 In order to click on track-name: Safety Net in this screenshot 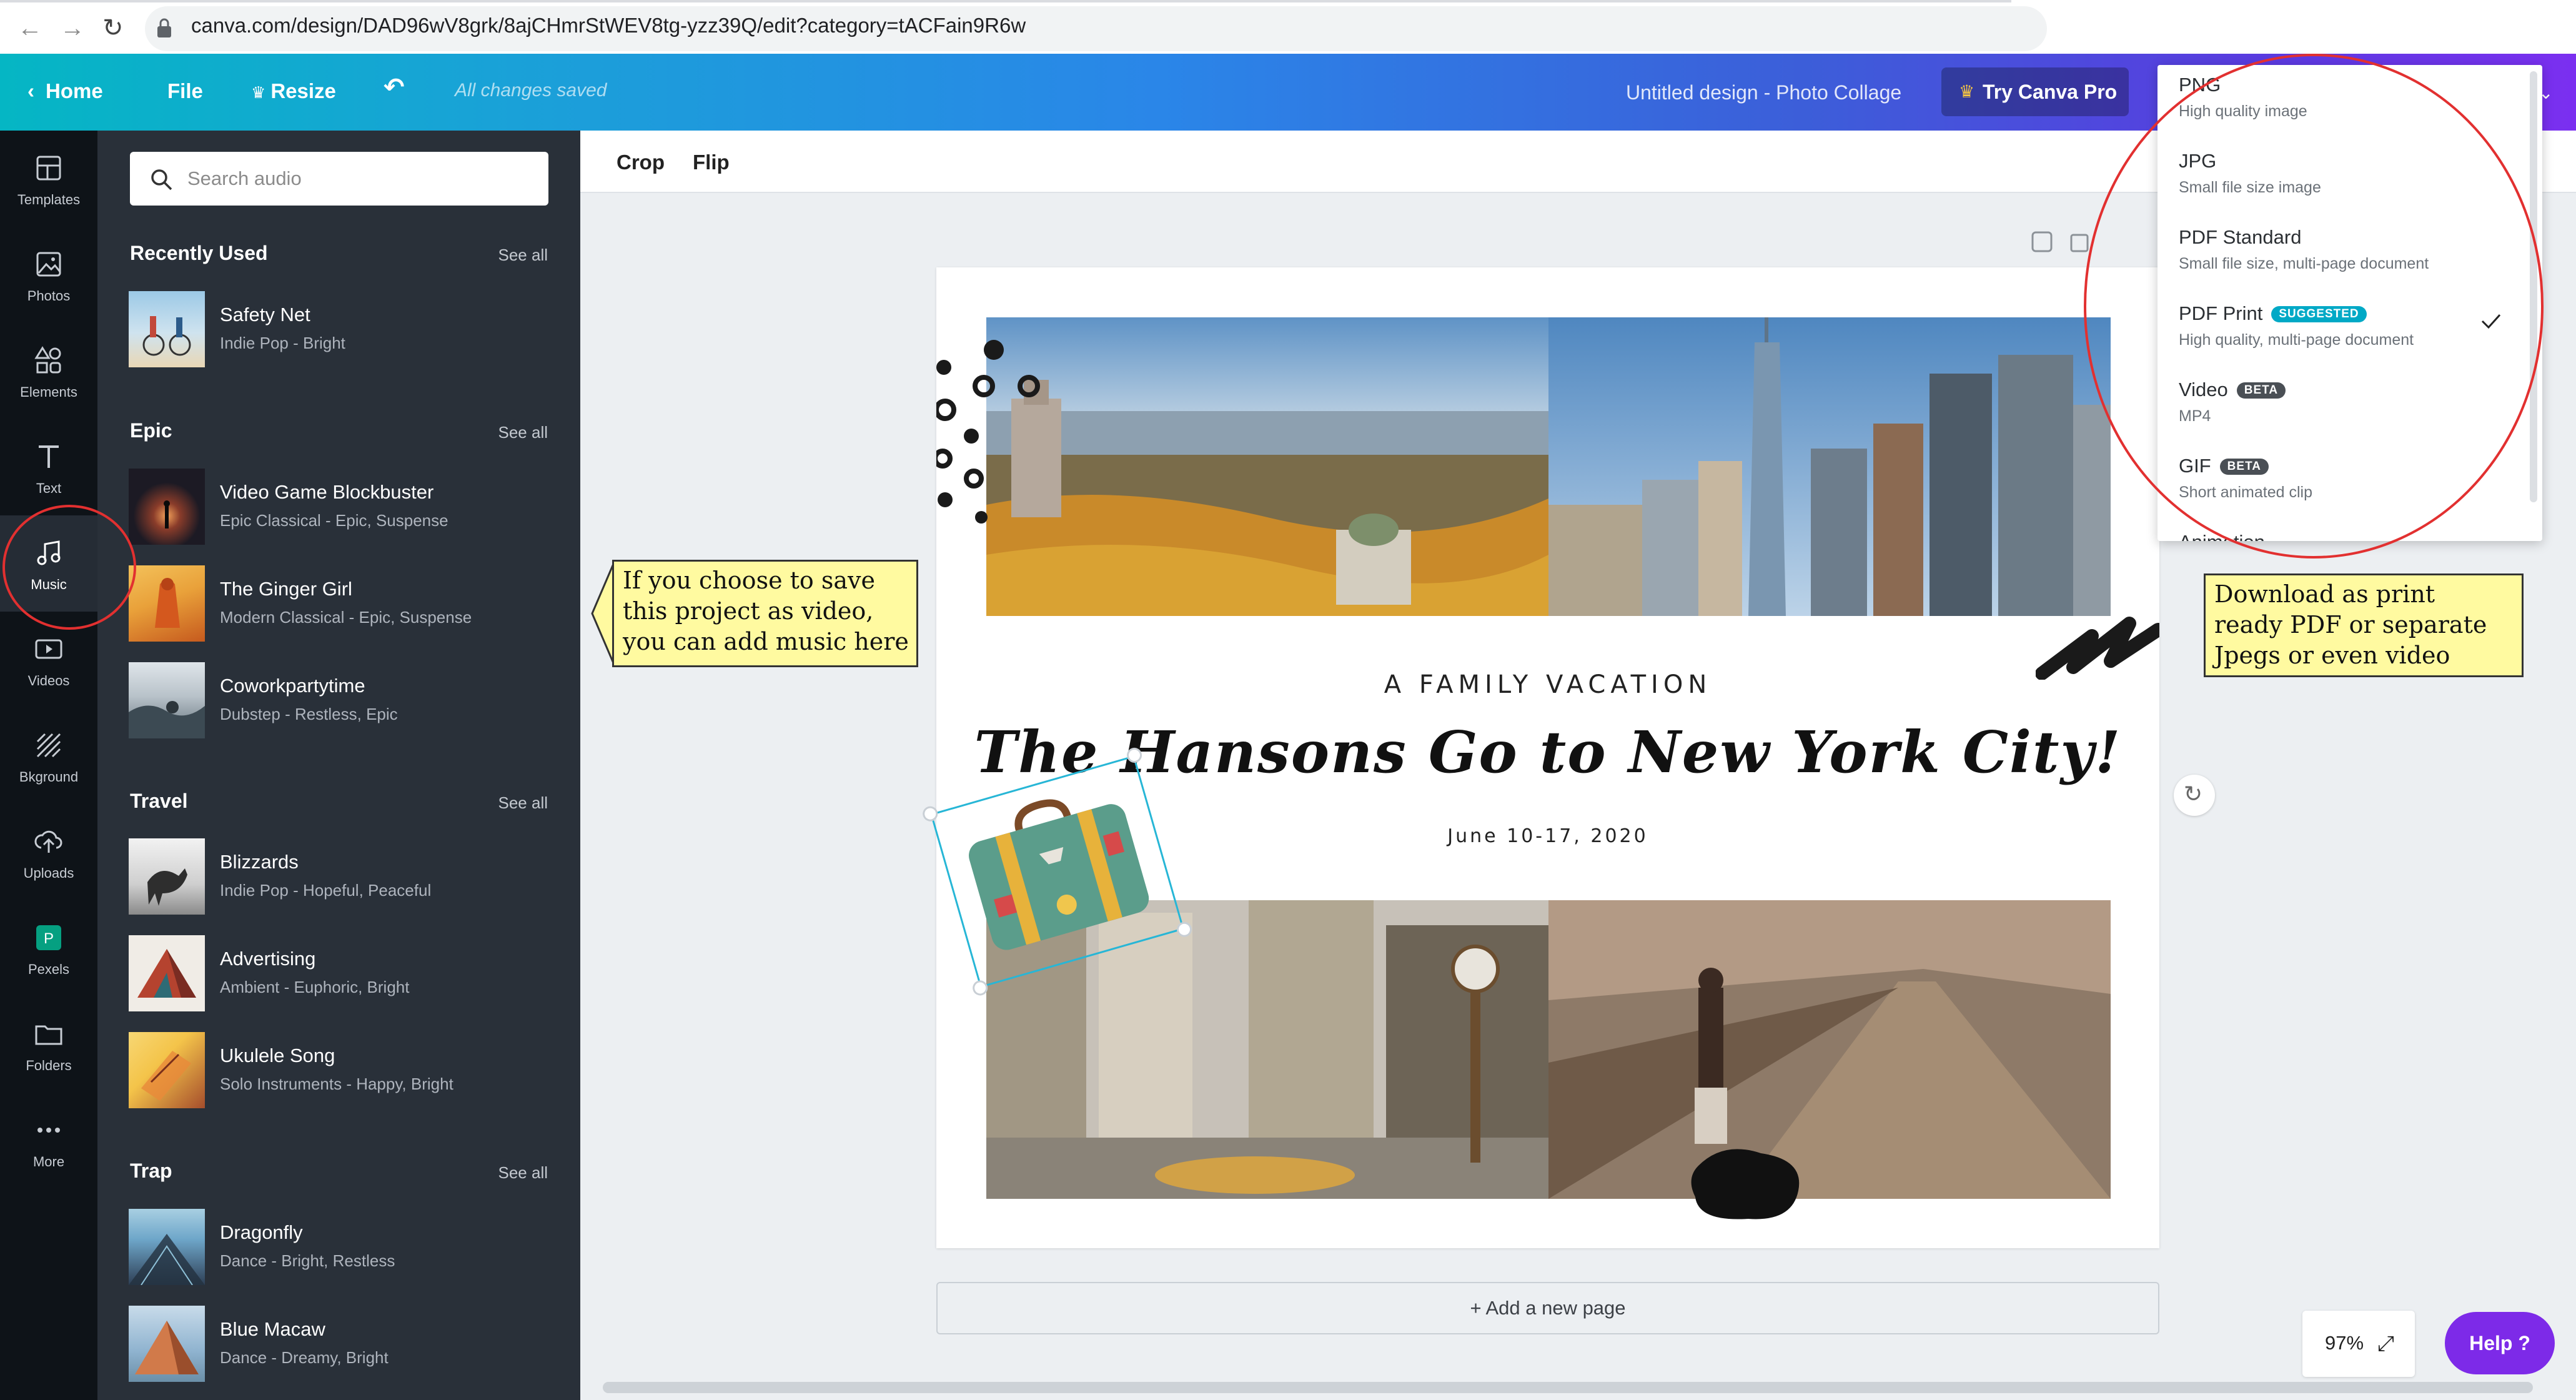, I will do `click(265, 315)`.